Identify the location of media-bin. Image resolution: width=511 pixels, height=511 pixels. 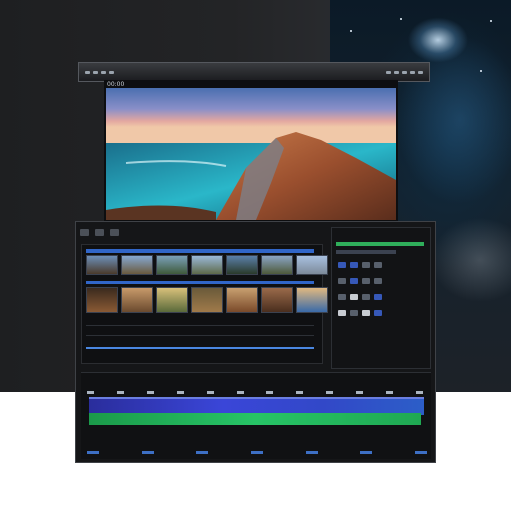
(204, 304).